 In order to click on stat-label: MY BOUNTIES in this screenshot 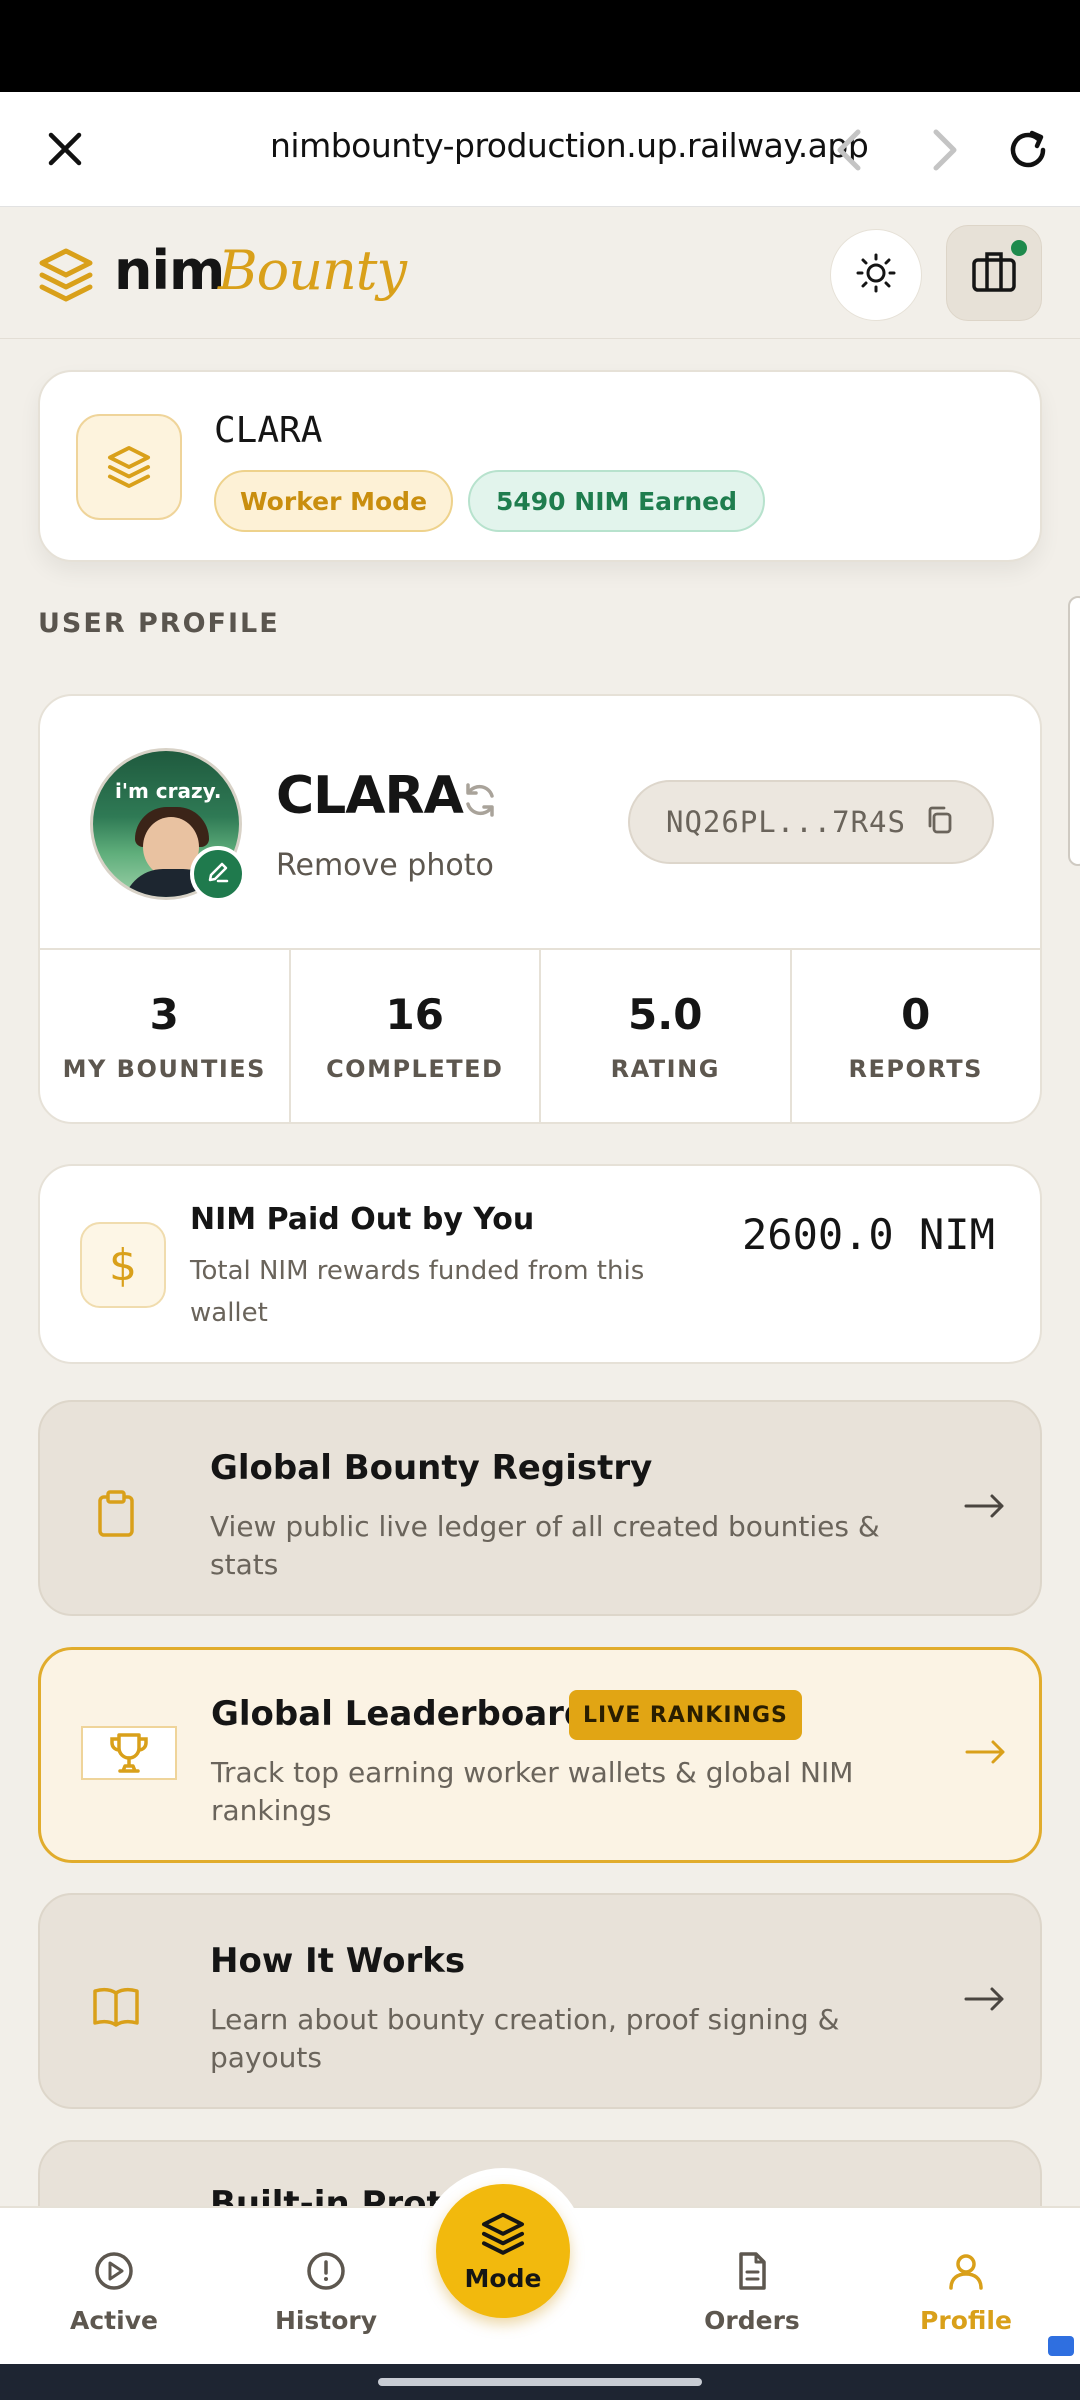, I will do `click(164, 1068)`.